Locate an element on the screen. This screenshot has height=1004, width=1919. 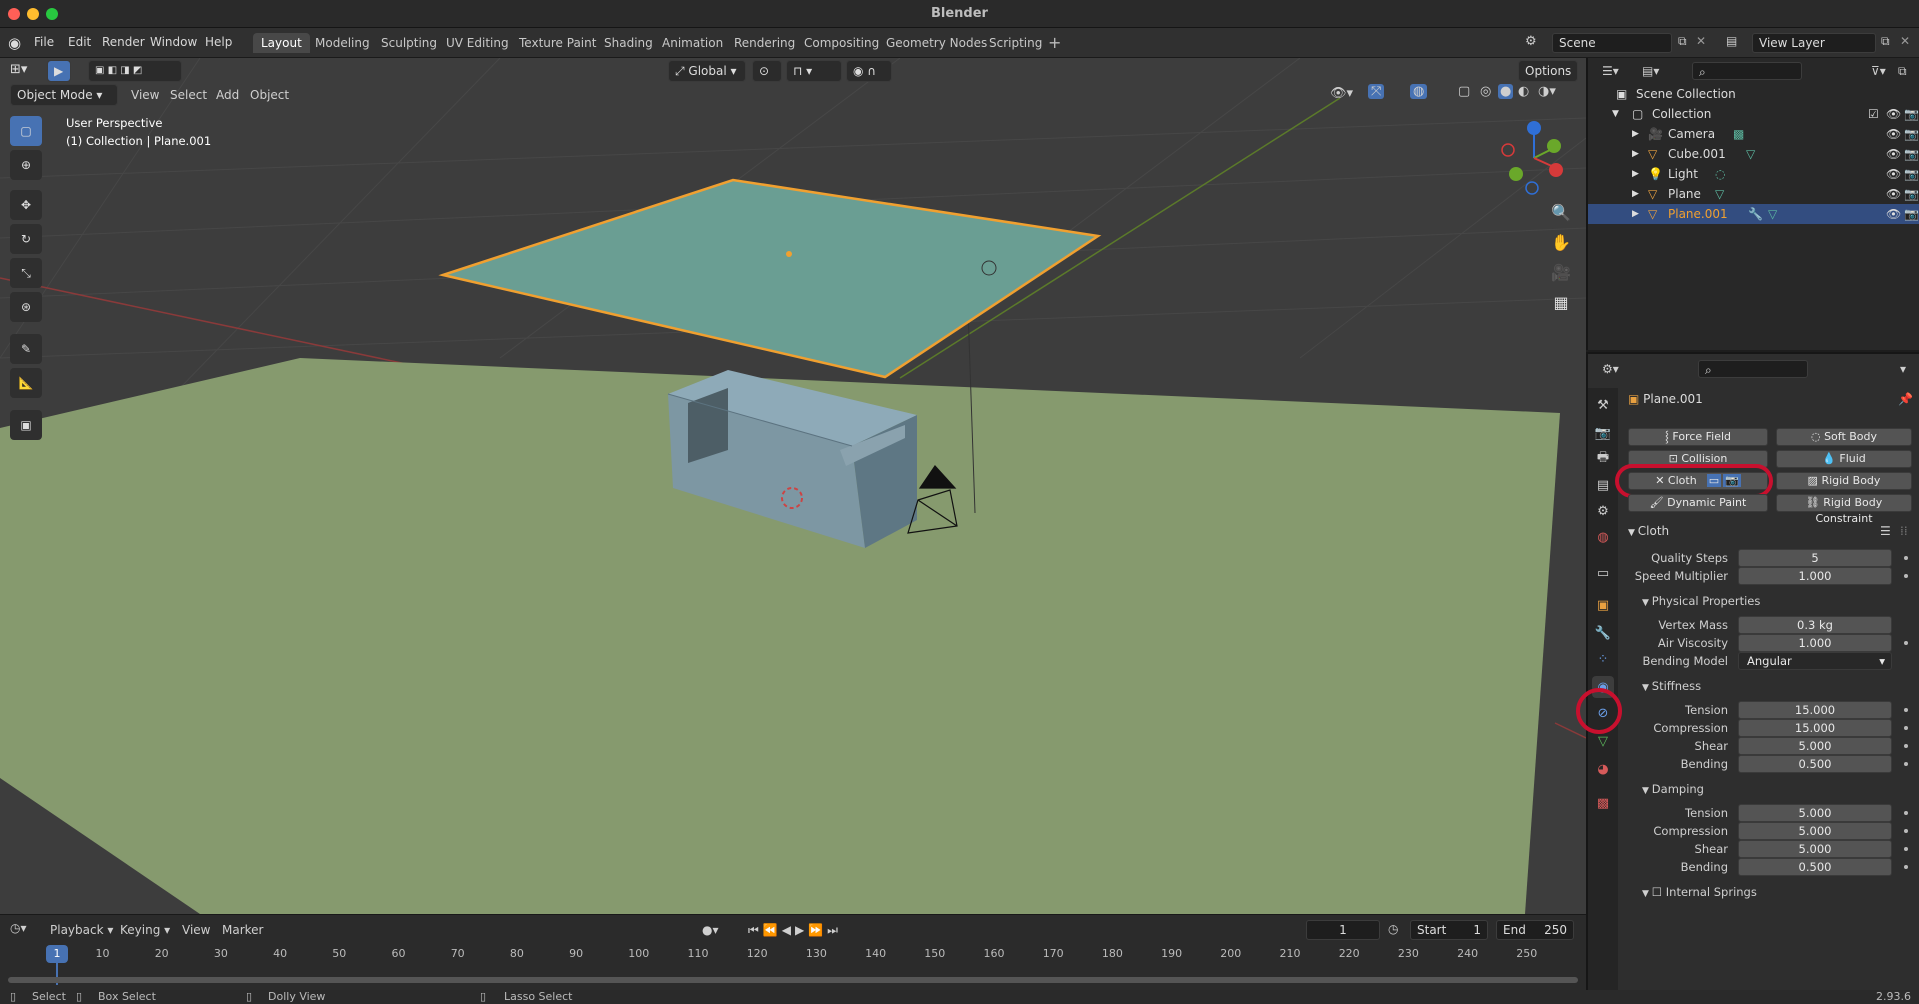
internal-springs-header: ▼ ☐ Internal Springs is located at coordinates (1699, 892).